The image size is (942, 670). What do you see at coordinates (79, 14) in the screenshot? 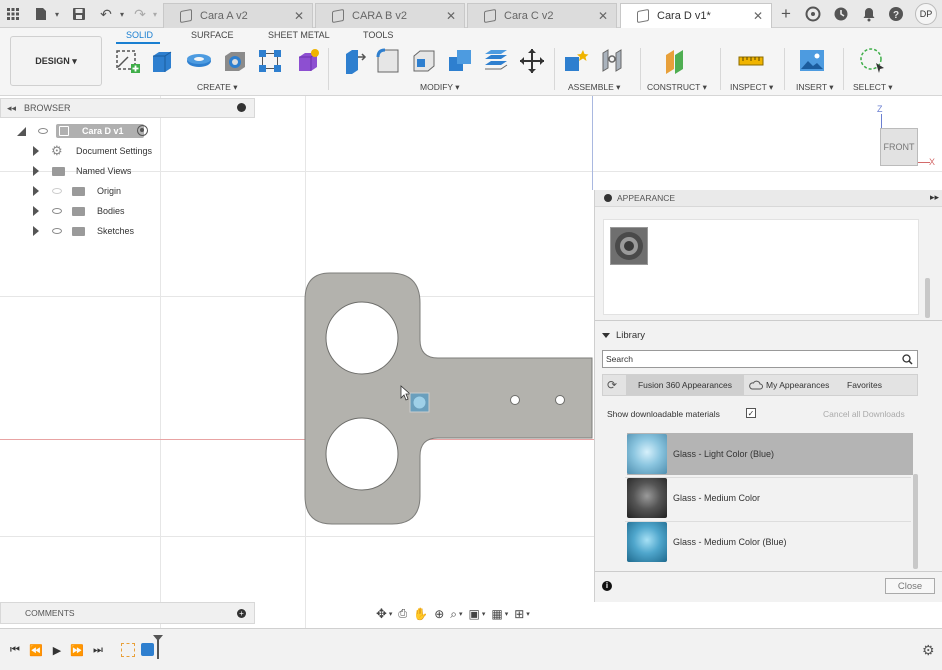
I see `save-icon` at bounding box center [79, 14].